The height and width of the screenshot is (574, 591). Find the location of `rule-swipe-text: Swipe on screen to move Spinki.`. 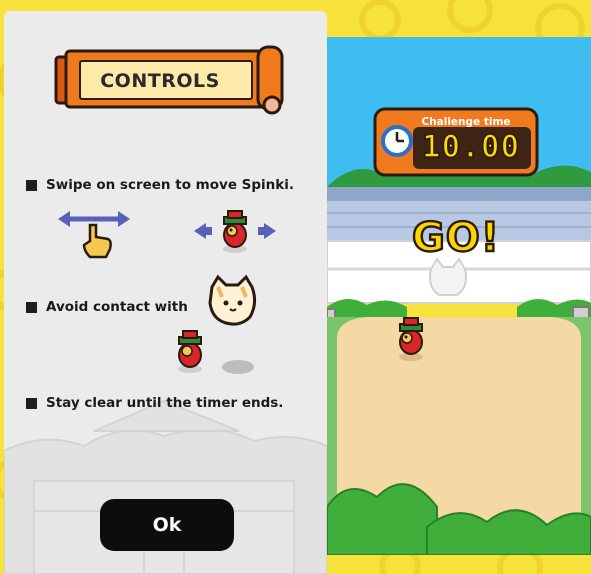

rule-swipe-text: Swipe on screen to move Spinki. is located at coordinates (170, 185).